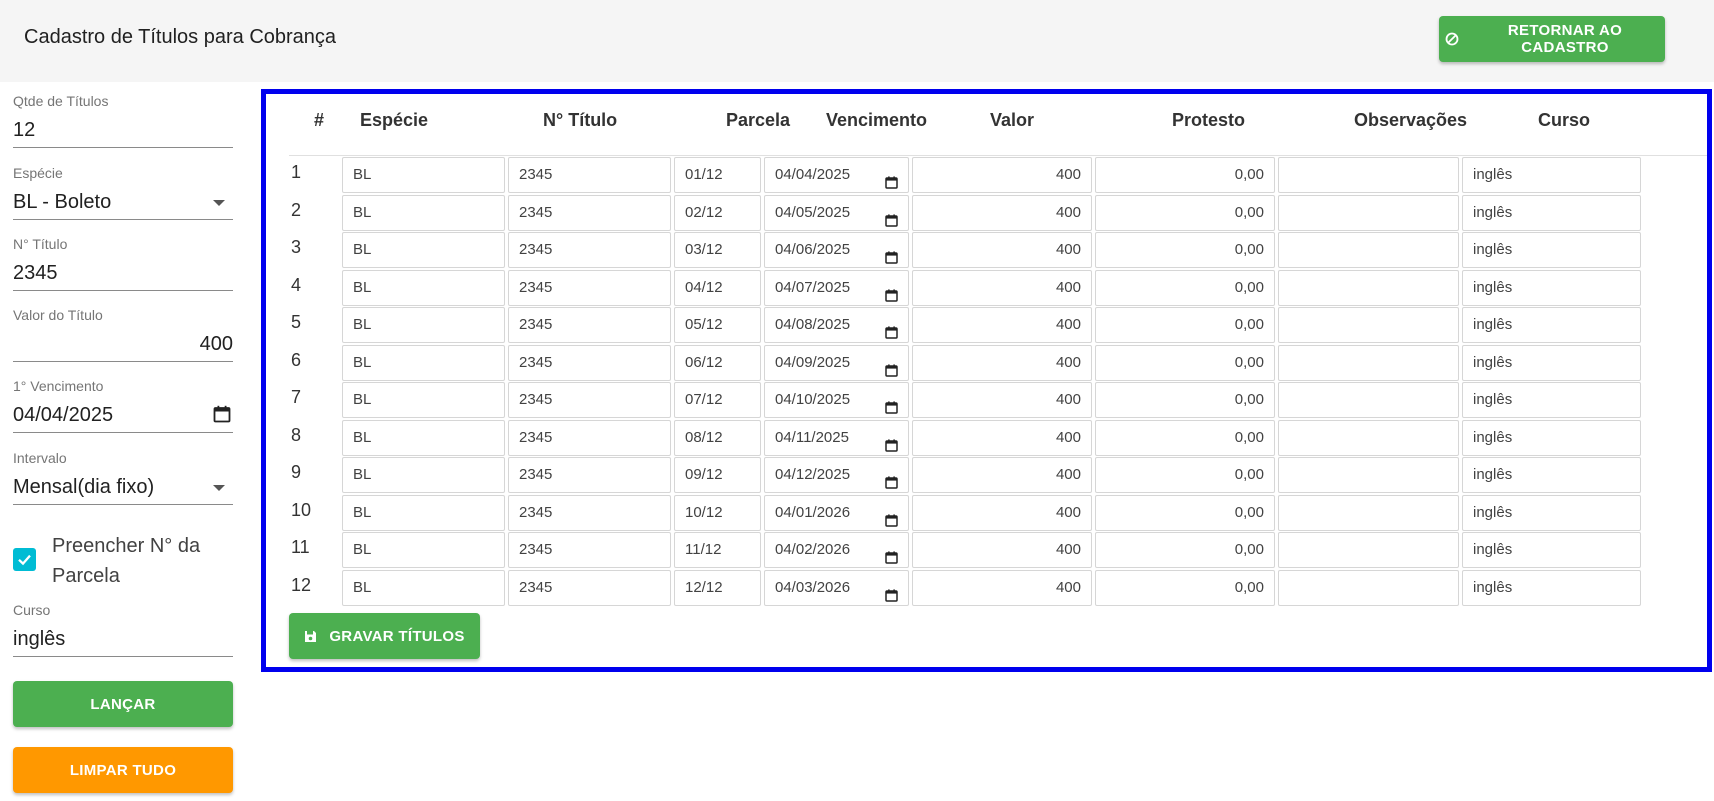 The height and width of the screenshot is (801, 1714). What do you see at coordinates (836, 175) in the screenshot?
I see `vencimento-cell: 04/04/2025` at bounding box center [836, 175].